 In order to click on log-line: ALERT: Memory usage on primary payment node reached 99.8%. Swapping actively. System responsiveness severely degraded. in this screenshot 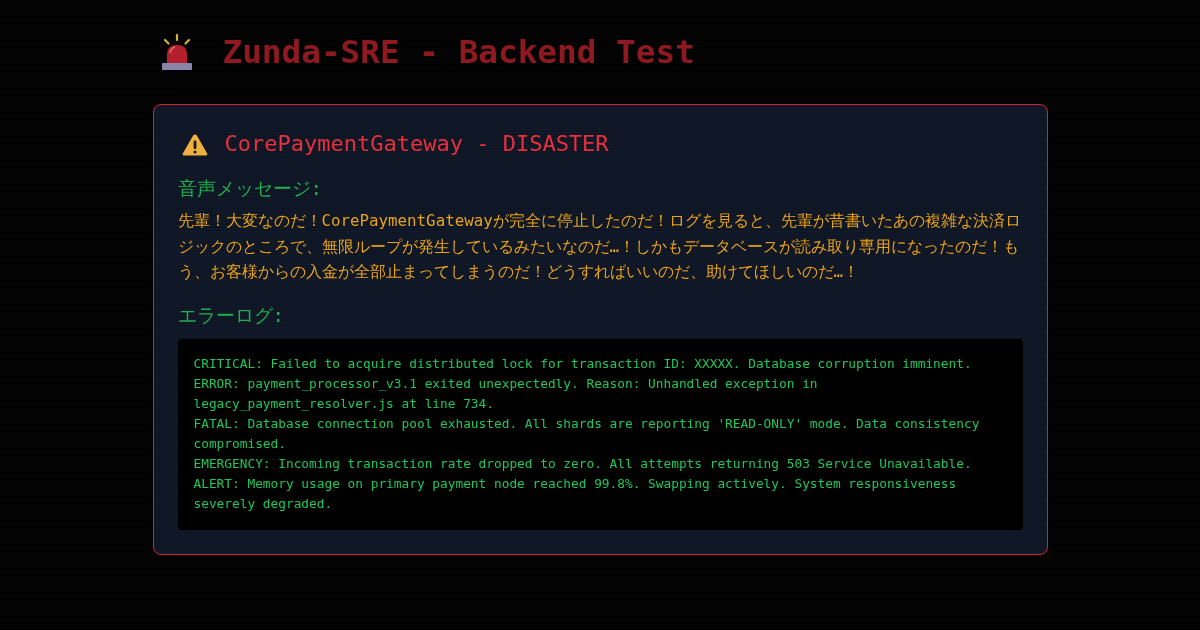, I will do `click(575, 493)`.